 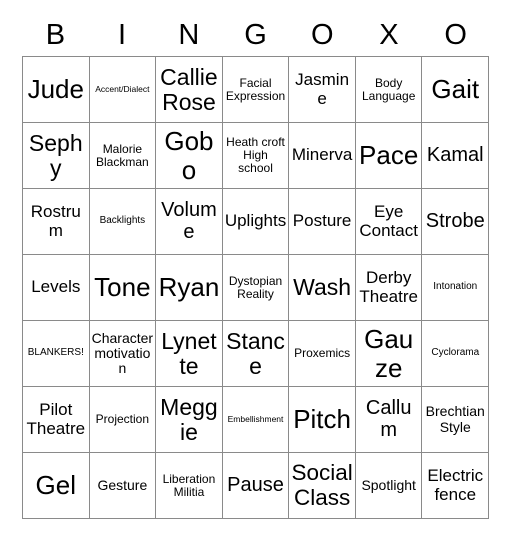 I want to click on bingo-cell-r4-c1: Character motivation, so click(x=123, y=354).